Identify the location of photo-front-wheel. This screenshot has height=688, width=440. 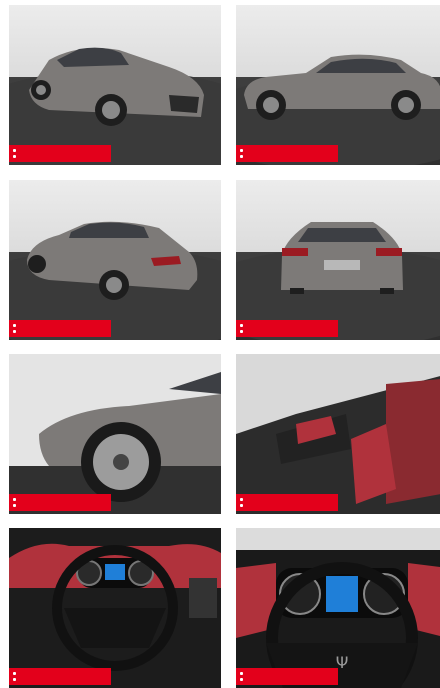
(115, 434).